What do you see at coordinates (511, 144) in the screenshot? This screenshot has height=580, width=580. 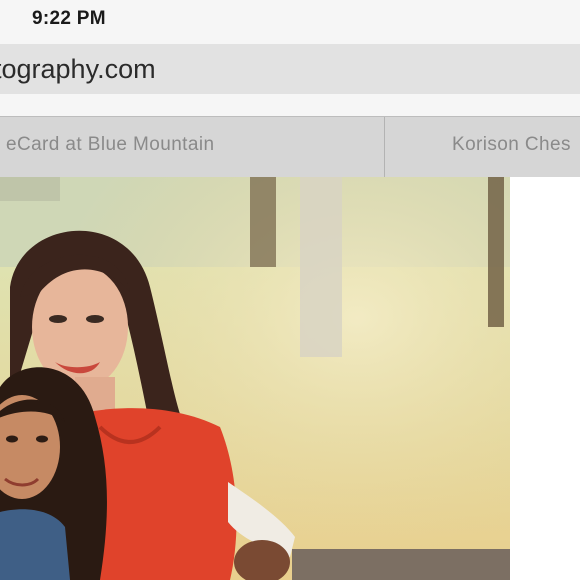 I see `tab-label: Korison Ches` at bounding box center [511, 144].